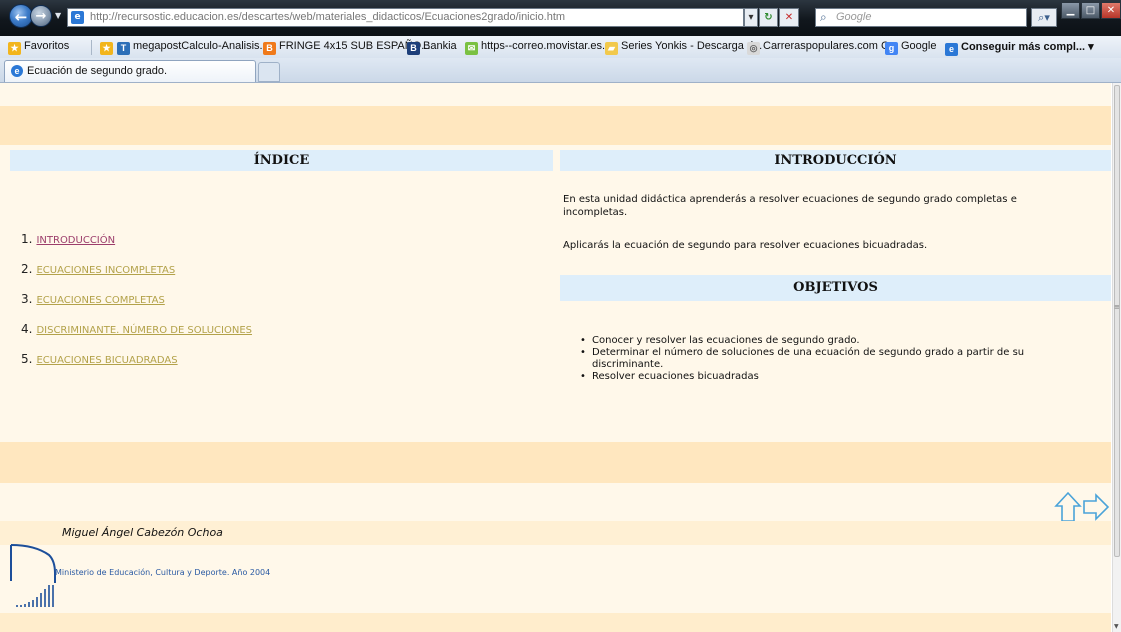 This screenshot has width=1121, height=632. I want to click on menu-link-ecuaciones-incompletas: ECUACIONES INCOMPLETAS, so click(105, 270).